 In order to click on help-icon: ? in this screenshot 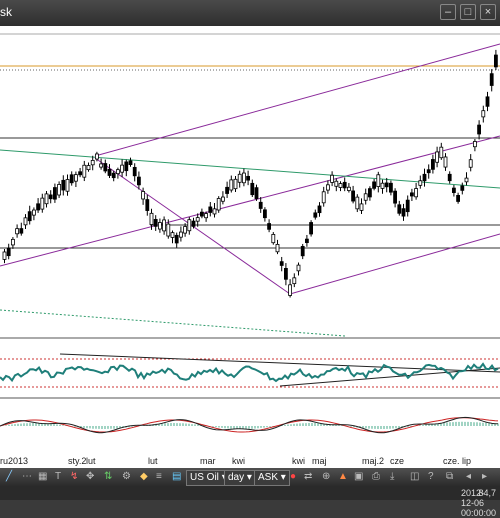, I will do `click(431, 477)`.